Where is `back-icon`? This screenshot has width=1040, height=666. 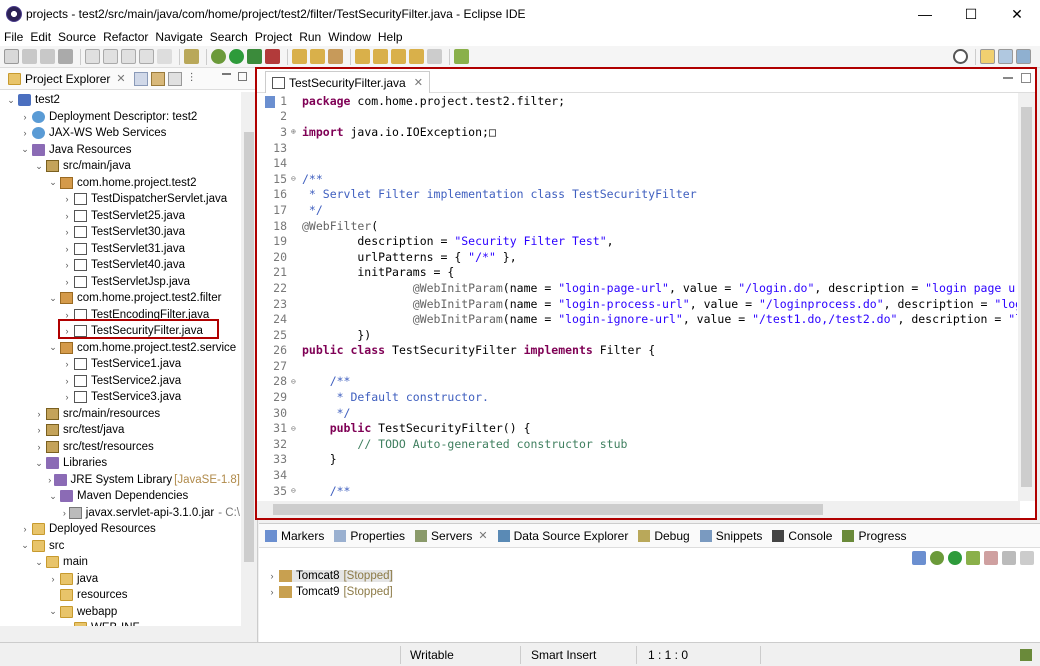
back-icon is located at coordinates (416, 56).